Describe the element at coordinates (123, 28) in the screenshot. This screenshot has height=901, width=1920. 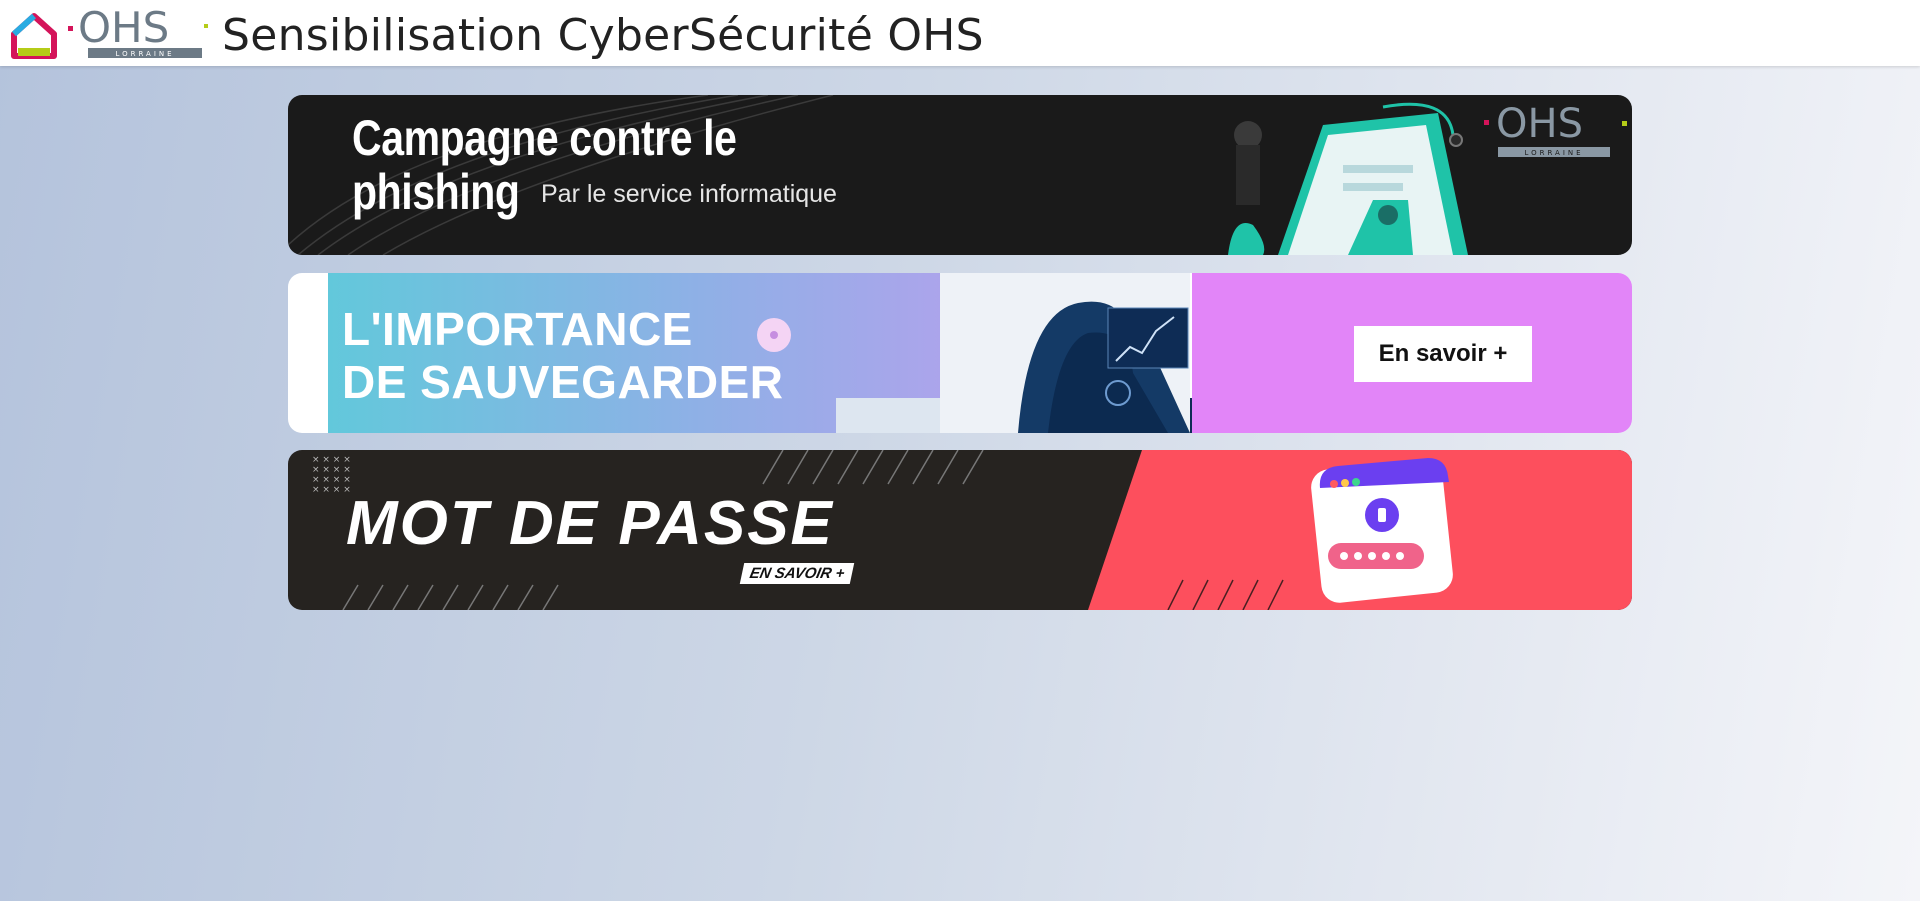
I see `logo-text: OHS` at that location.